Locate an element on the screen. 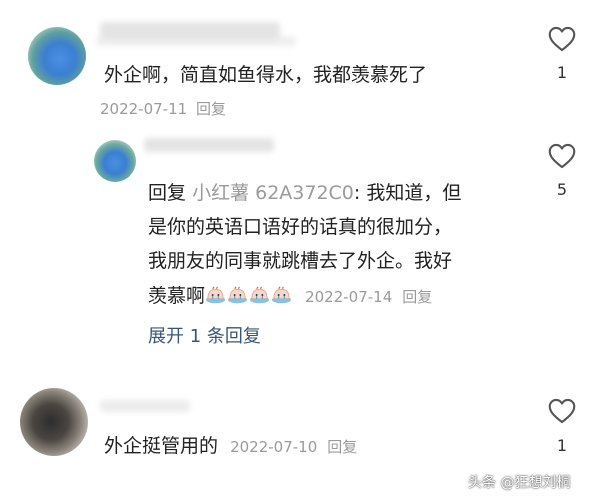 The width and height of the screenshot is (600, 499). comment-date: 2022-07-14 is located at coordinates (349, 297).